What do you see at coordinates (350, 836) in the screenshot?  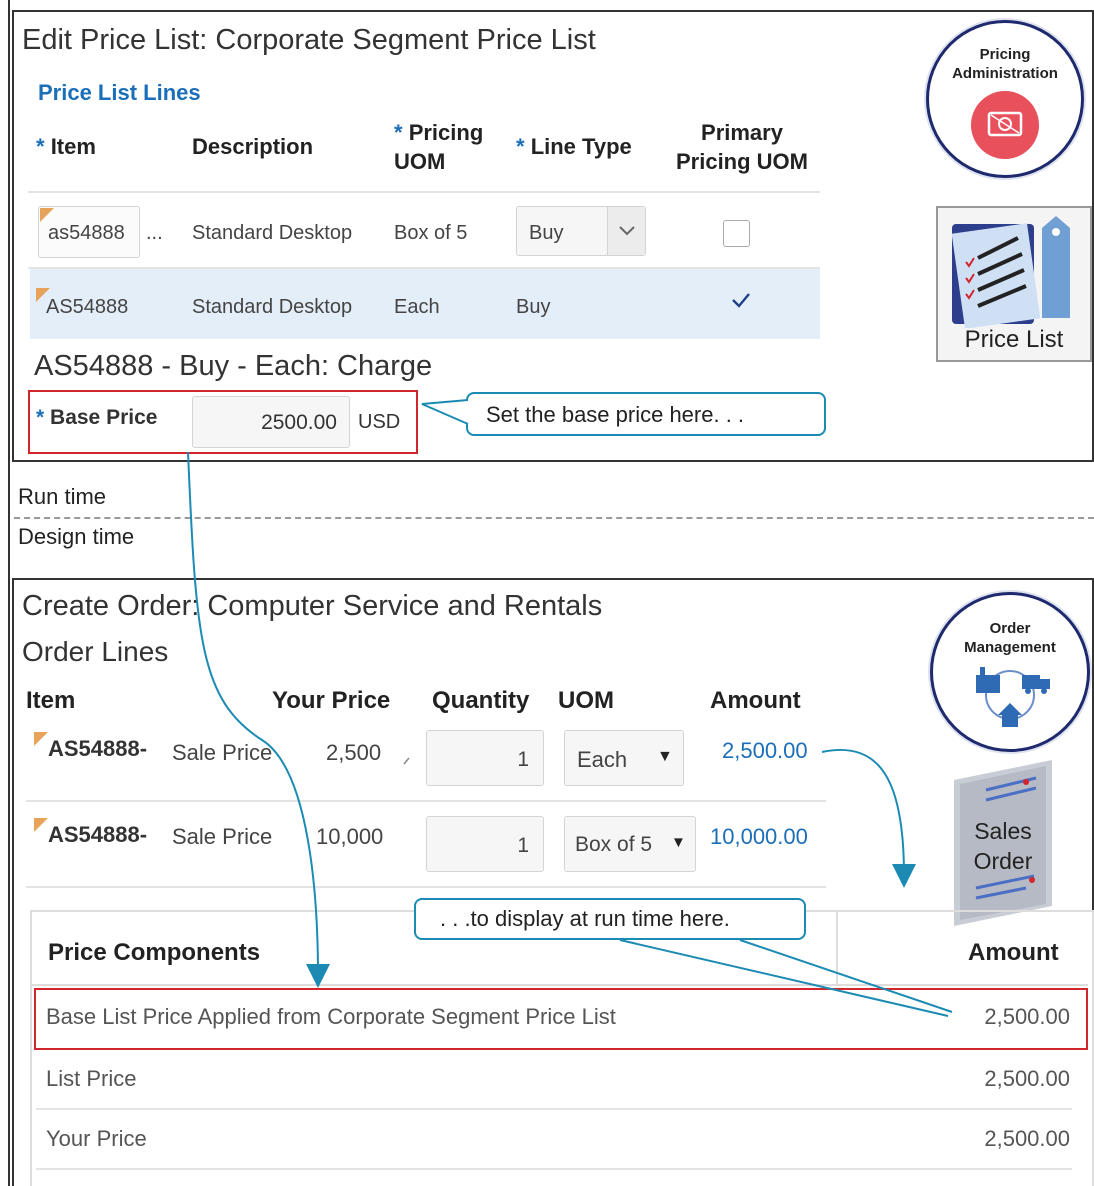 I see `your-price-value: 10,000` at bounding box center [350, 836].